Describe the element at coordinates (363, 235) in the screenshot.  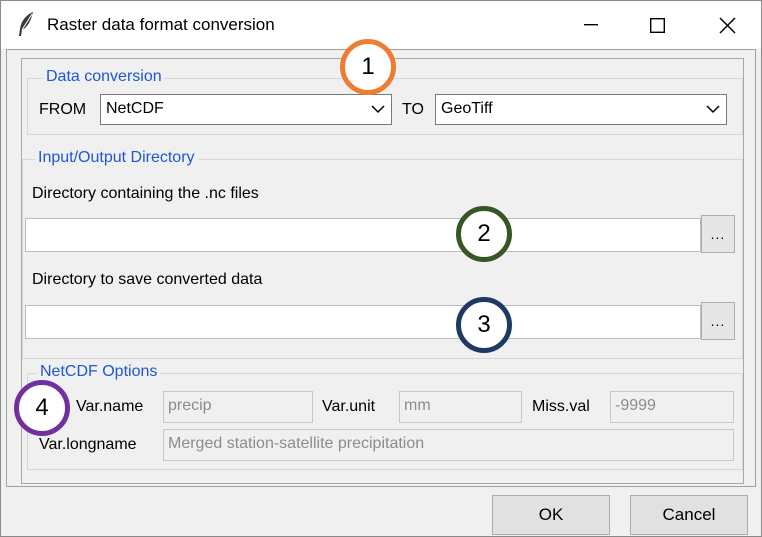
I see `input-dir-field` at that location.